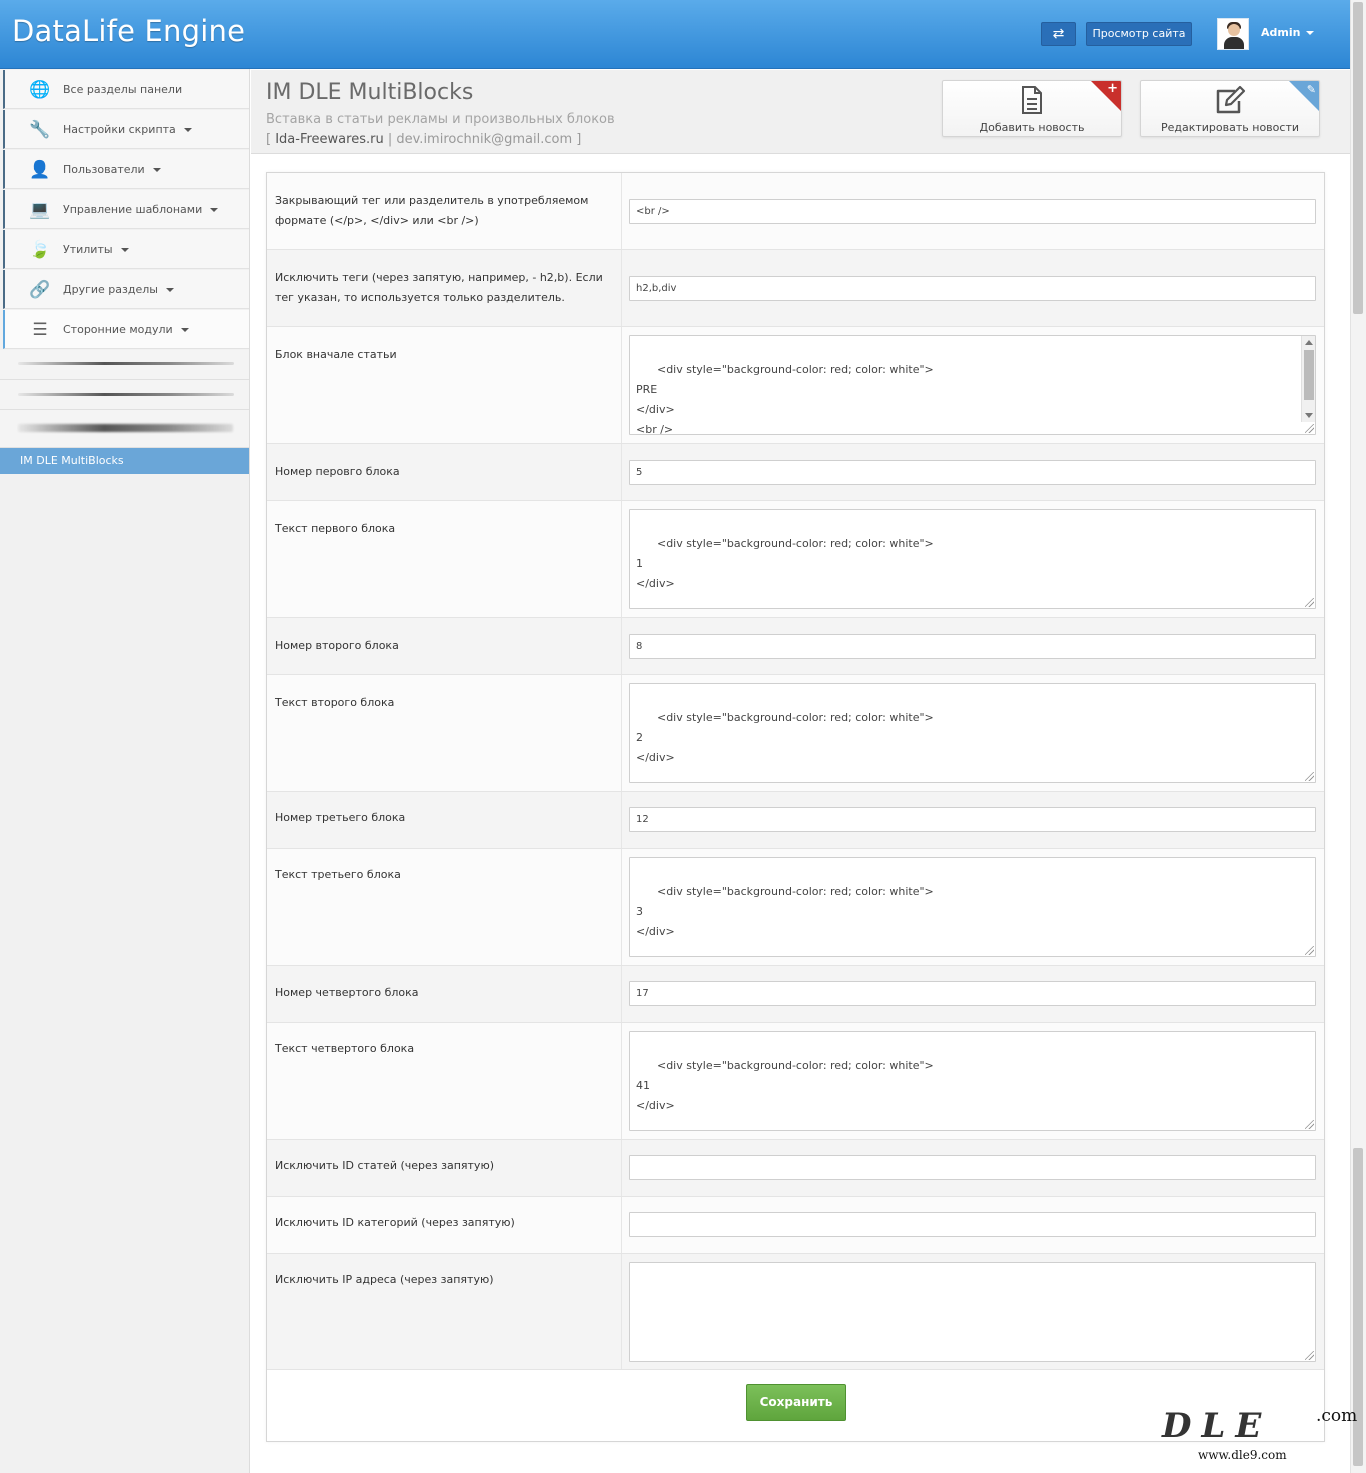  What do you see at coordinates (972, 288) in the screenshot?
I see `exclude-tags-input: h2,b,div` at bounding box center [972, 288].